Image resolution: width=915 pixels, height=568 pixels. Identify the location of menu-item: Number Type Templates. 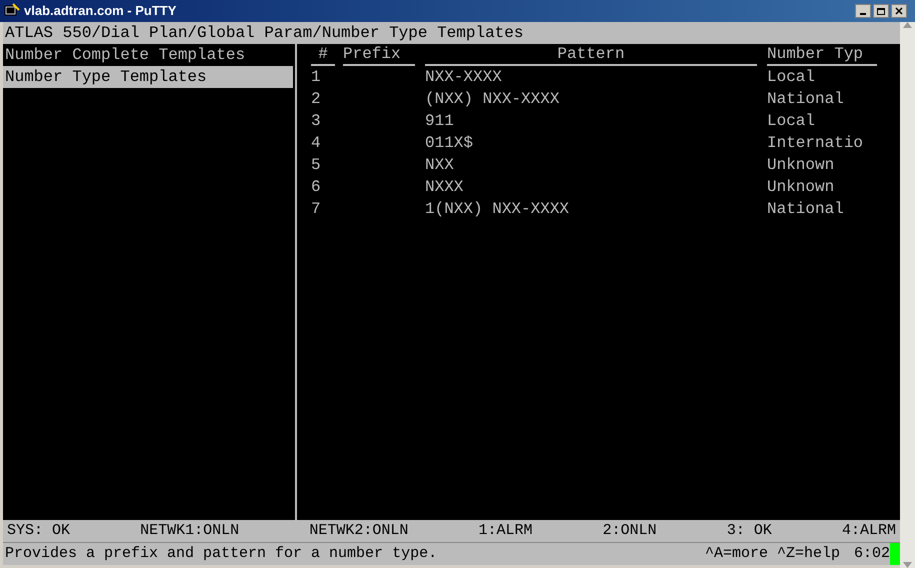
(148, 77).